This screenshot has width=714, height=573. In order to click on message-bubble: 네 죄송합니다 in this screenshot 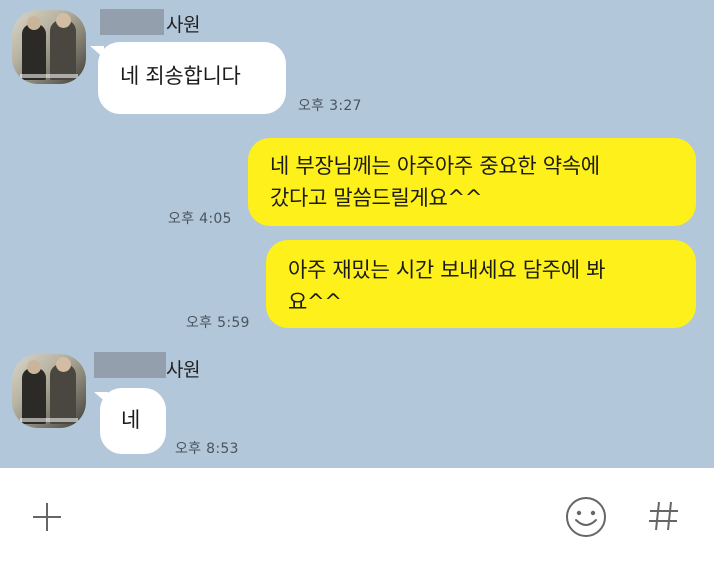, I will do `click(192, 78)`.